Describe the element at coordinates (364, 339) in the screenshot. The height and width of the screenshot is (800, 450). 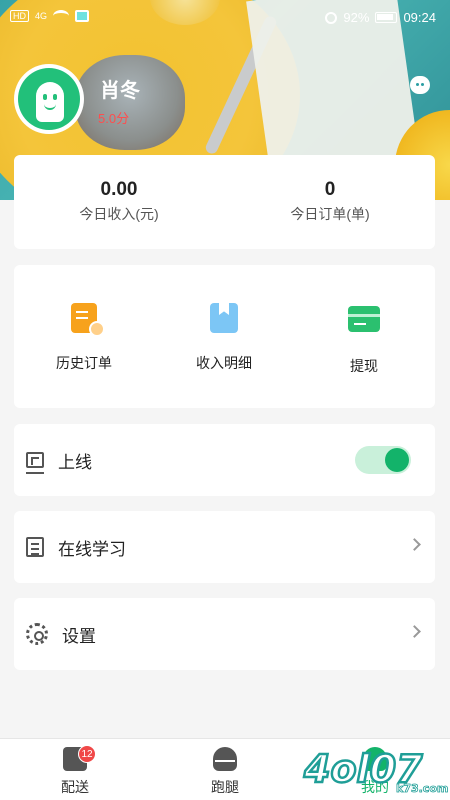
I see `withdraw-button: 提现` at that location.